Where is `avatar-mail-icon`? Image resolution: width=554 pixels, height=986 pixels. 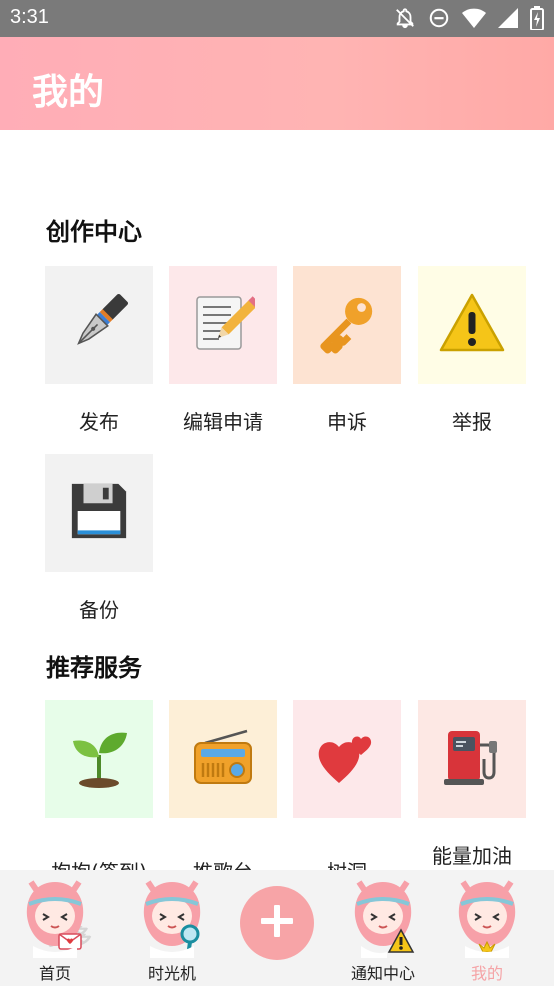 avatar-mail-icon is located at coordinates (55, 918).